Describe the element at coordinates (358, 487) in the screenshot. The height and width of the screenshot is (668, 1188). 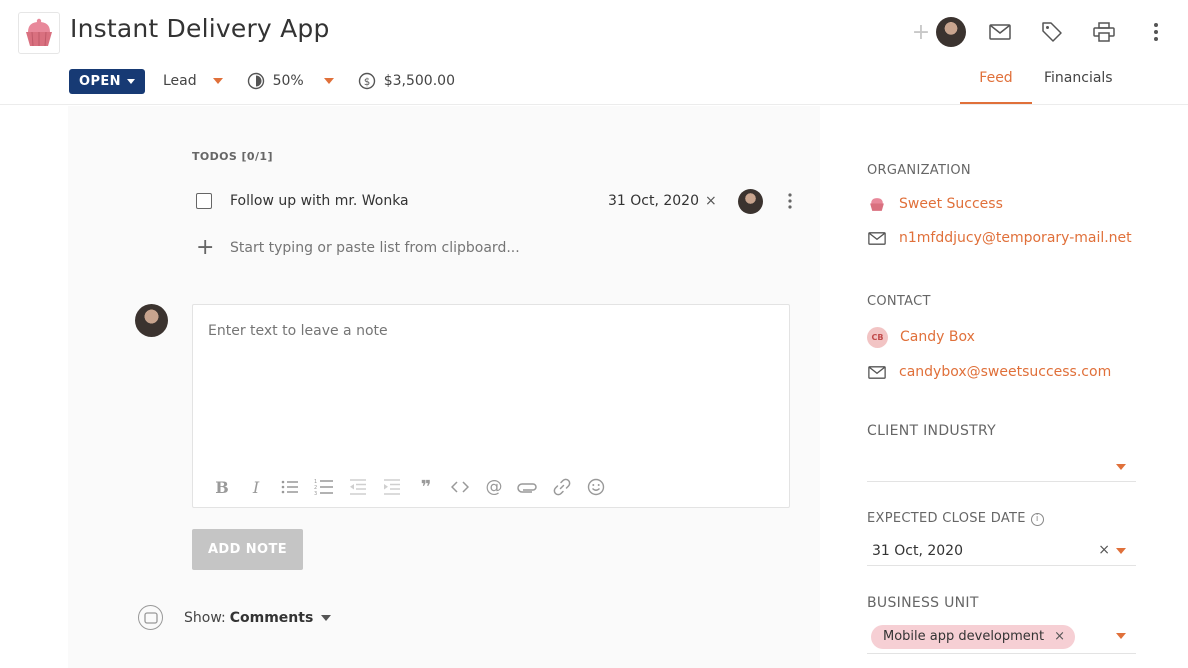
I see `outdent-icon` at that location.